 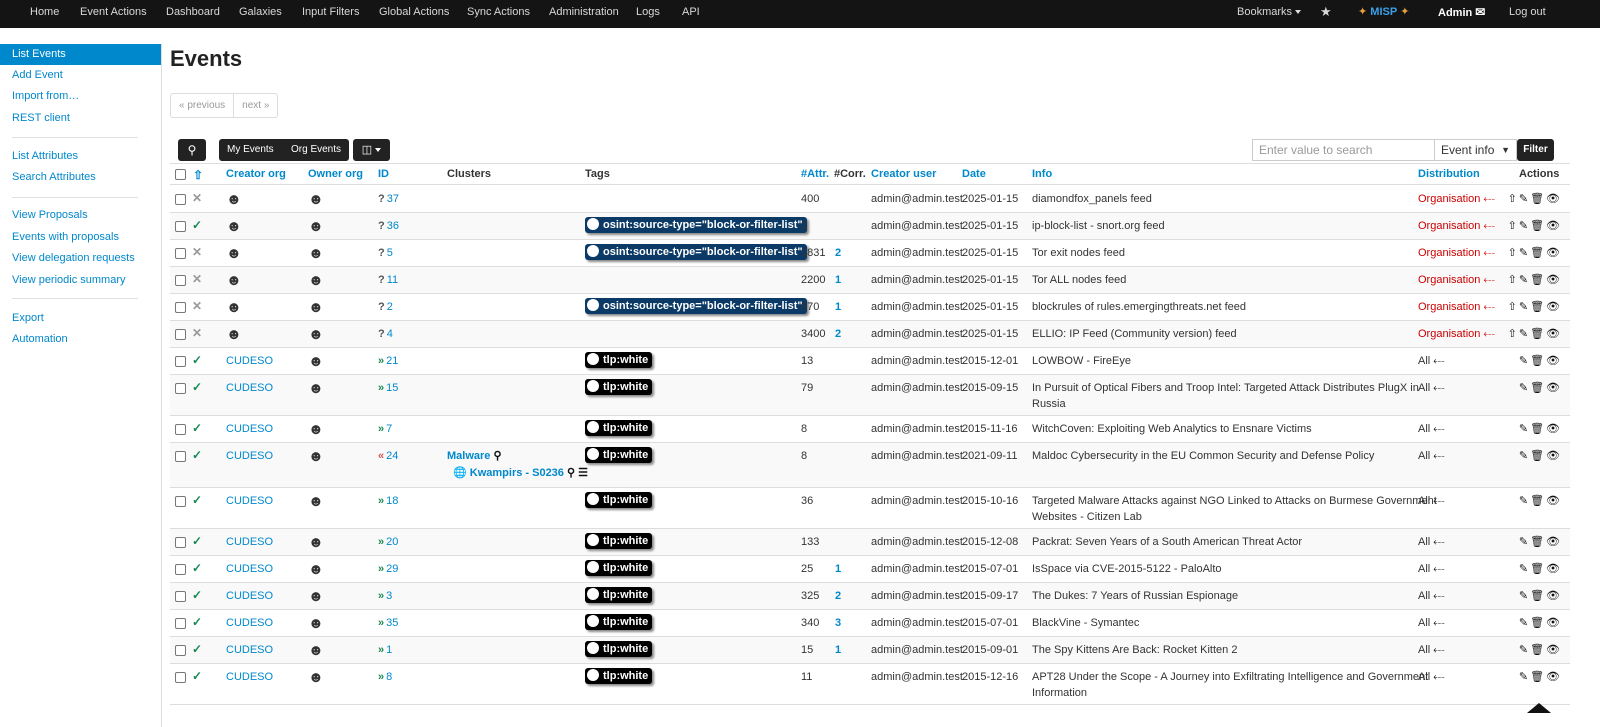 What do you see at coordinates (80, 318) in the screenshot?
I see `sidebar-item-export: Export` at bounding box center [80, 318].